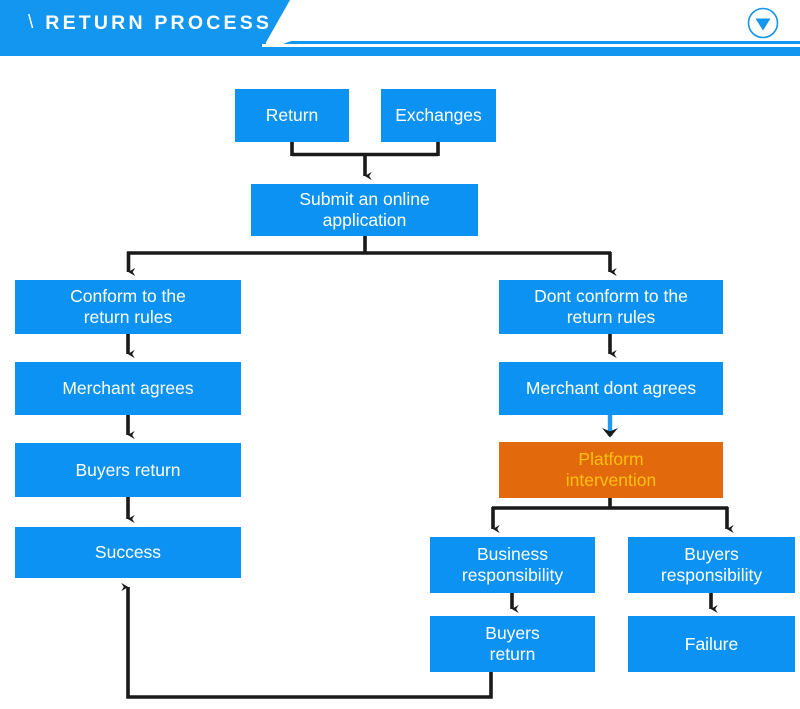 This screenshot has height=709, width=800. I want to click on node-success: Success, so click(128, 552).